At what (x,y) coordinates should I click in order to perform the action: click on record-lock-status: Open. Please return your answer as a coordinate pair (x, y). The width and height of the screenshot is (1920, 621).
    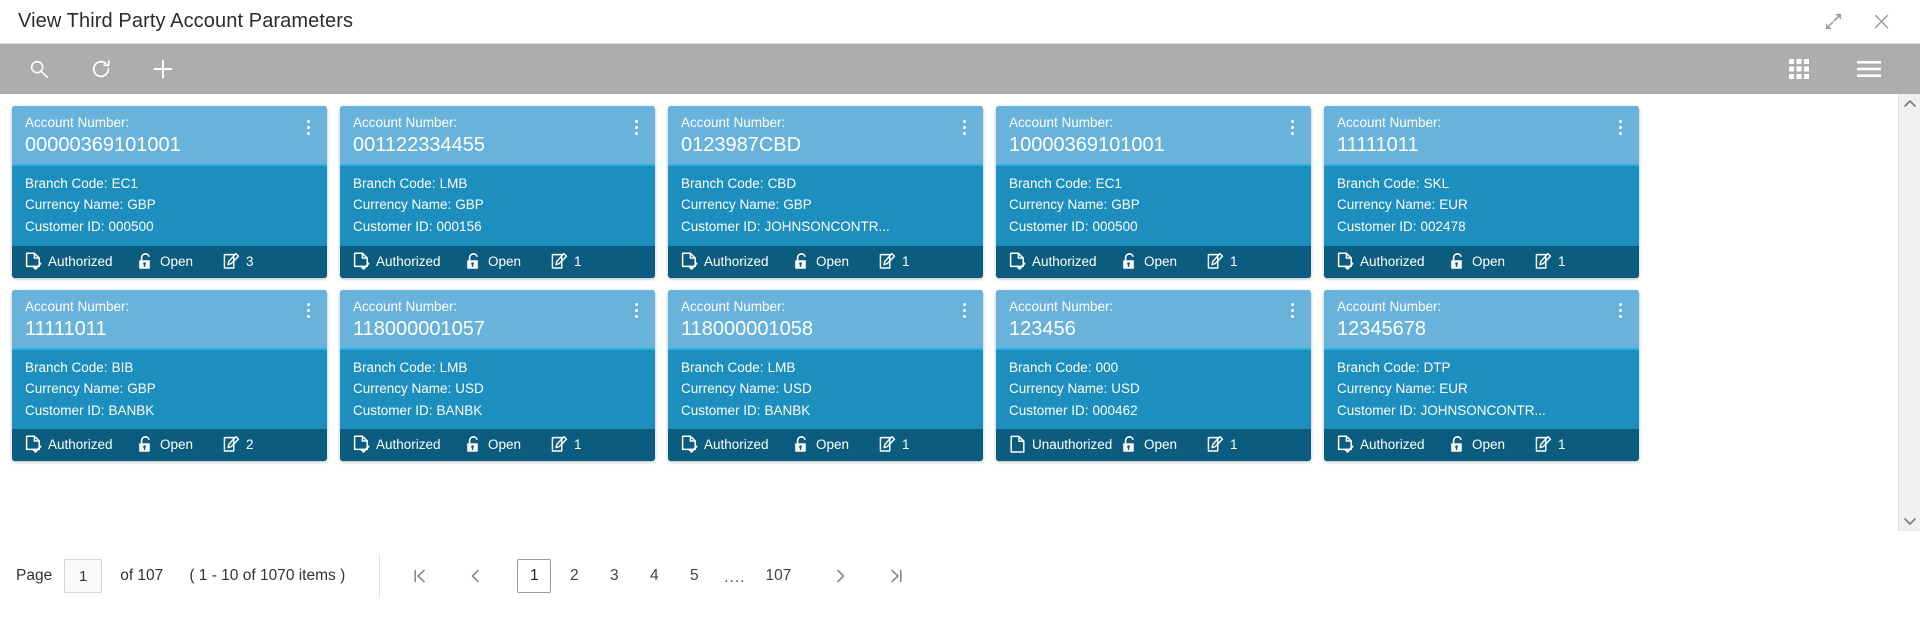
    Looking at the image, I should click on (507, 444).